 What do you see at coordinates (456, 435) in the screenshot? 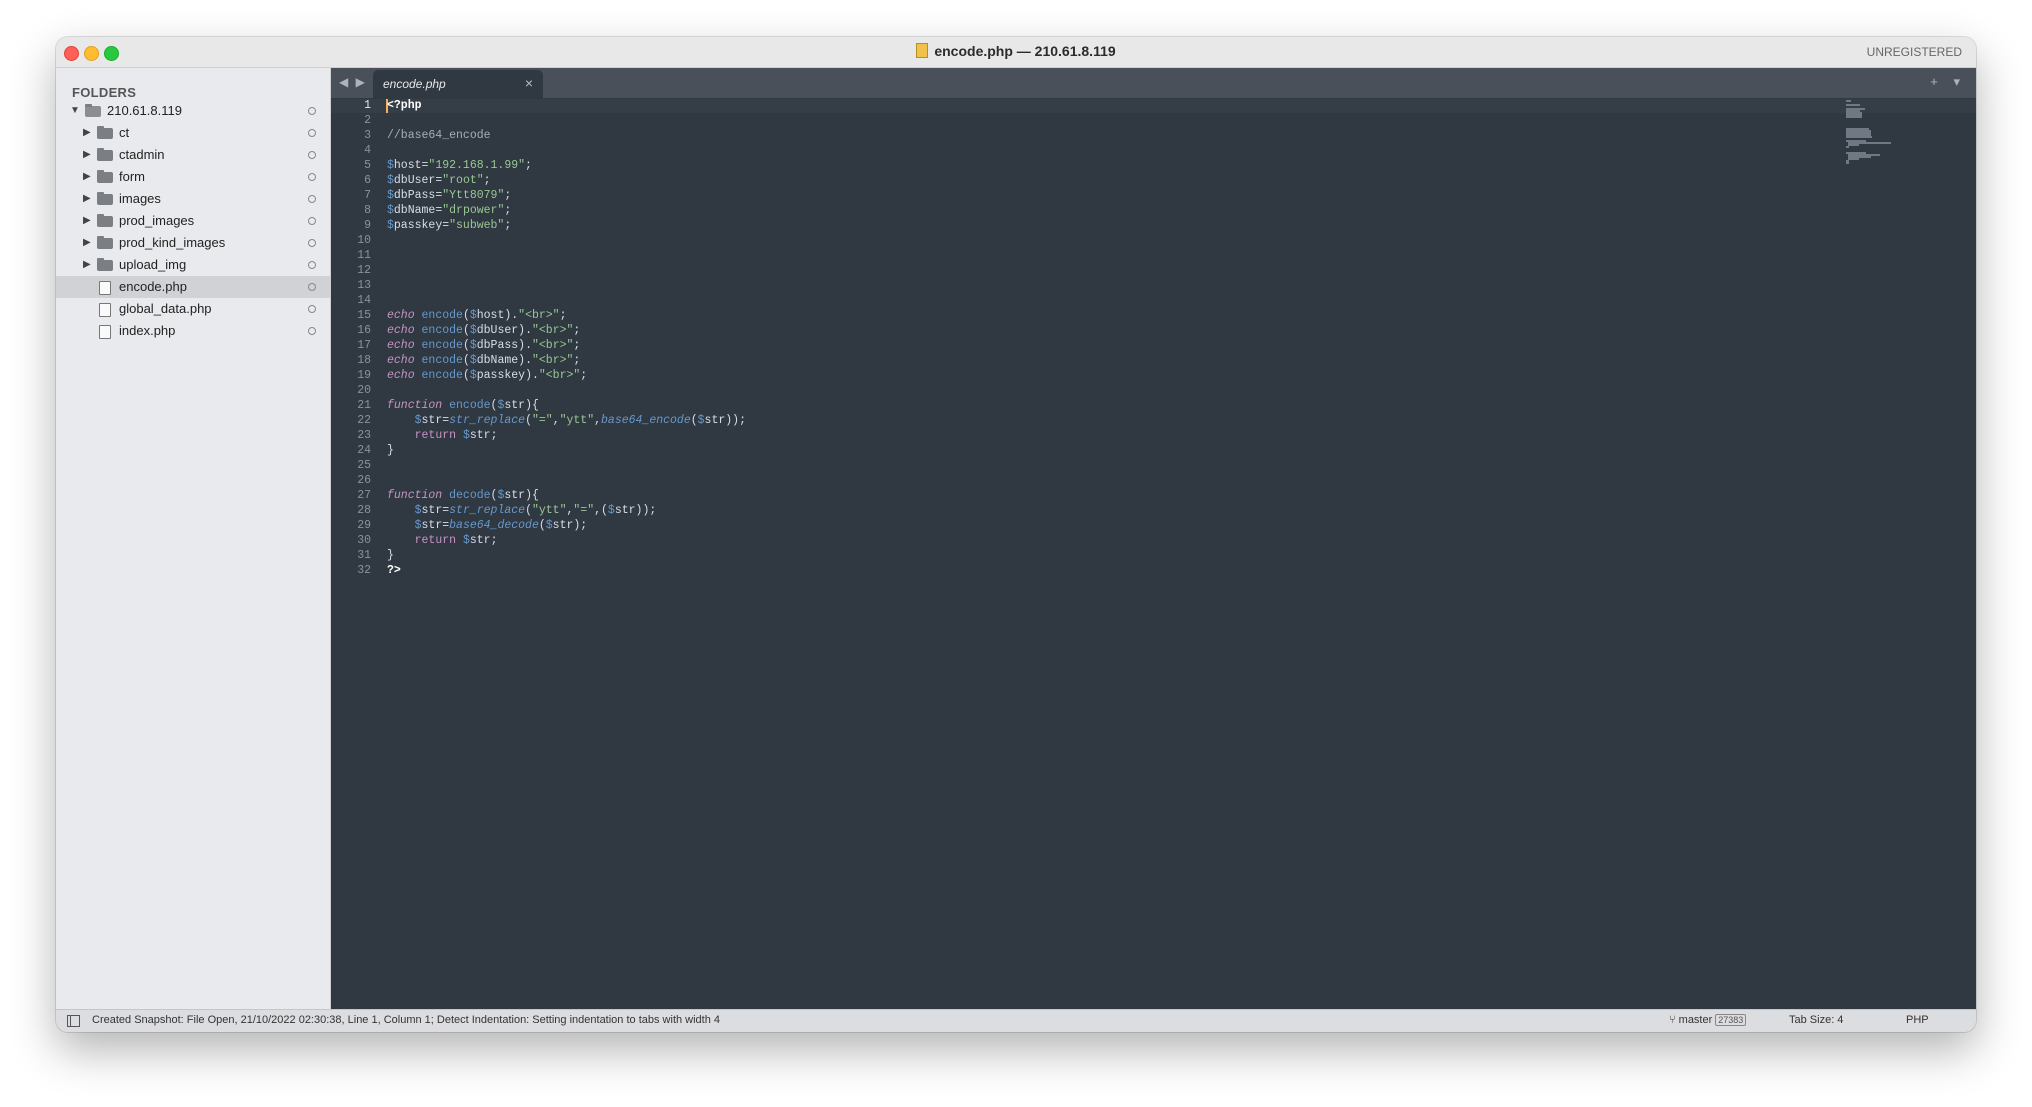
I see `code-line: return $str;` at bounding box center [456, 435].